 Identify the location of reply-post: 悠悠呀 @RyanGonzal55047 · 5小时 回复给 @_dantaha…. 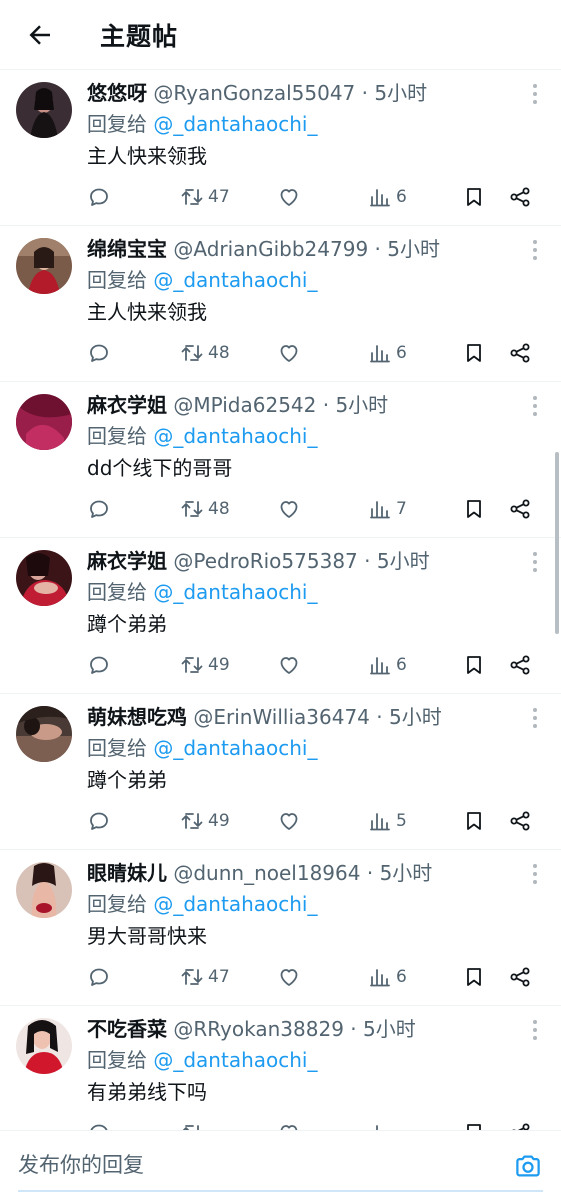
(280, 148).